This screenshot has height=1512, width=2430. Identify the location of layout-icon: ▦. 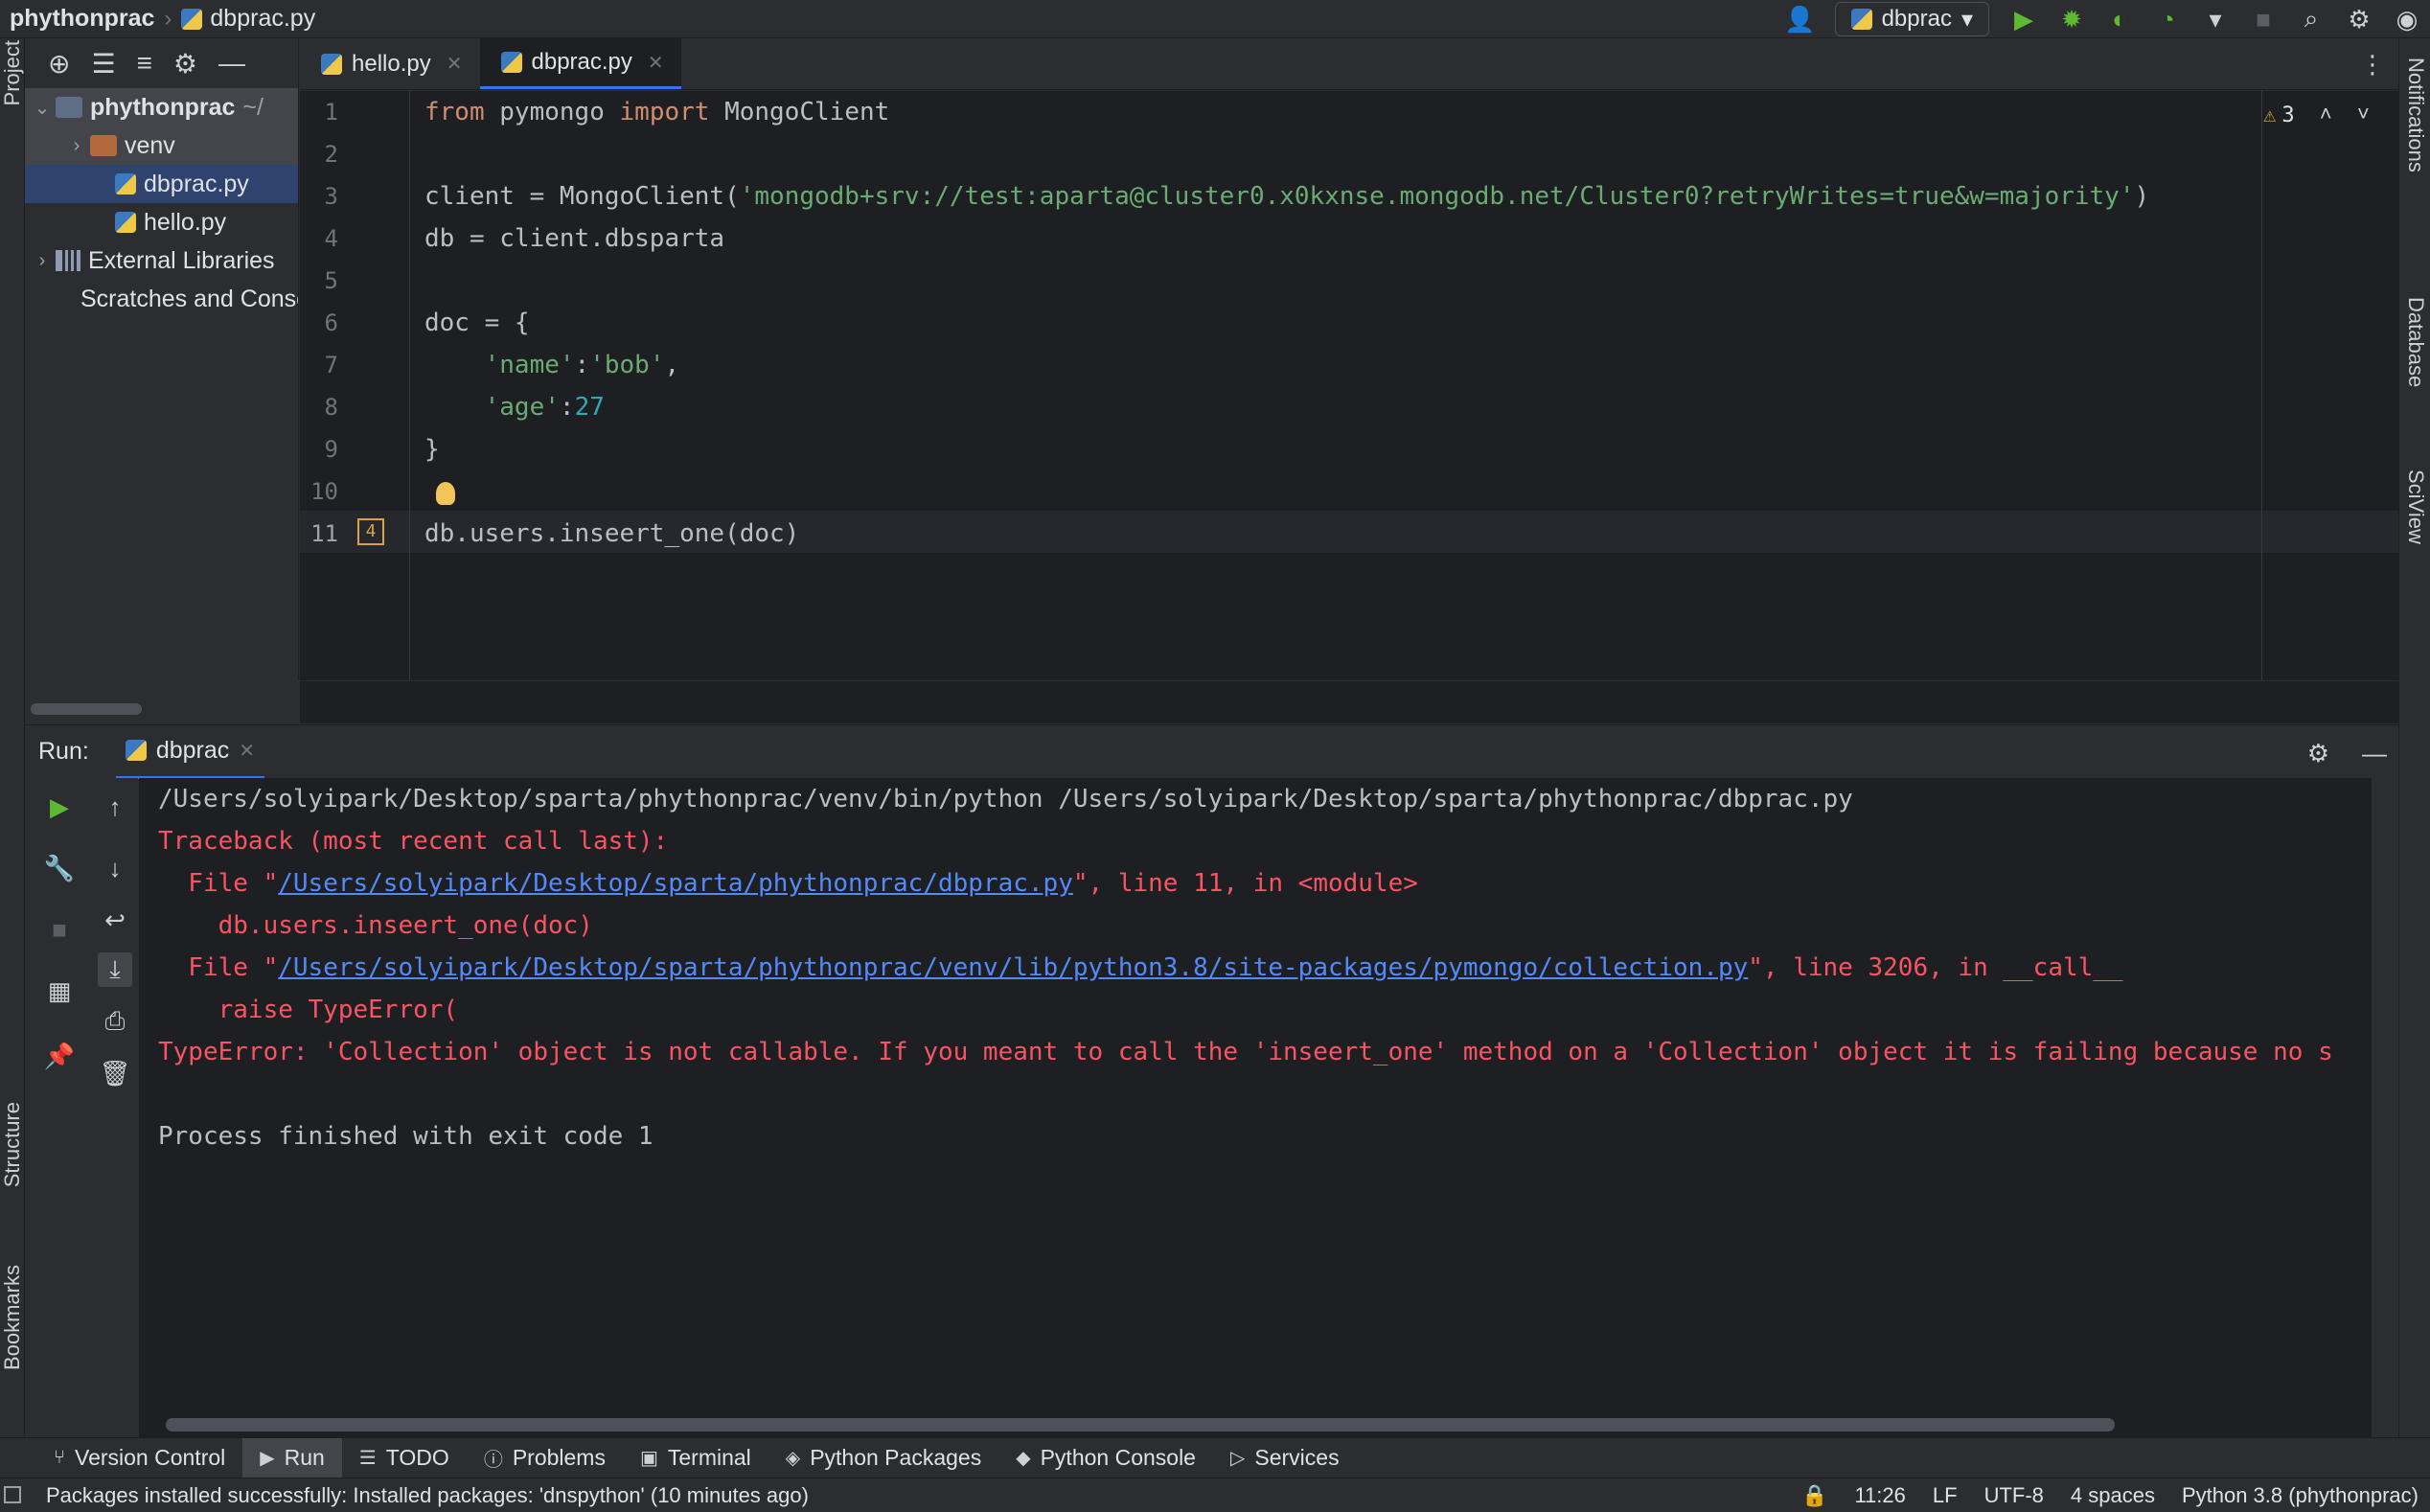
(59, 991).